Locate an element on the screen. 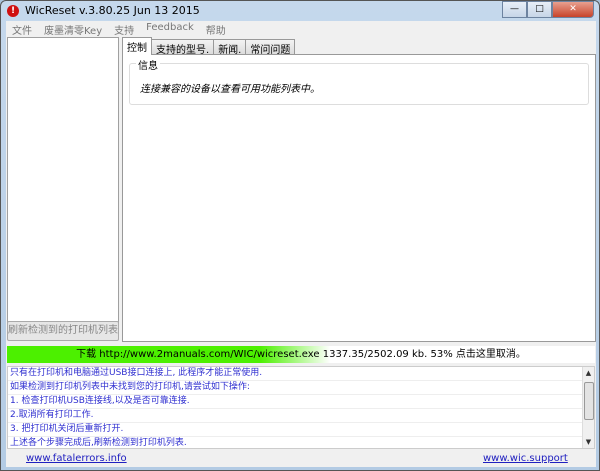  title-bar: ! WicReset v.3.80.25 Jun 13 2015 — □ ✕ is located at coordinates (300, 11).